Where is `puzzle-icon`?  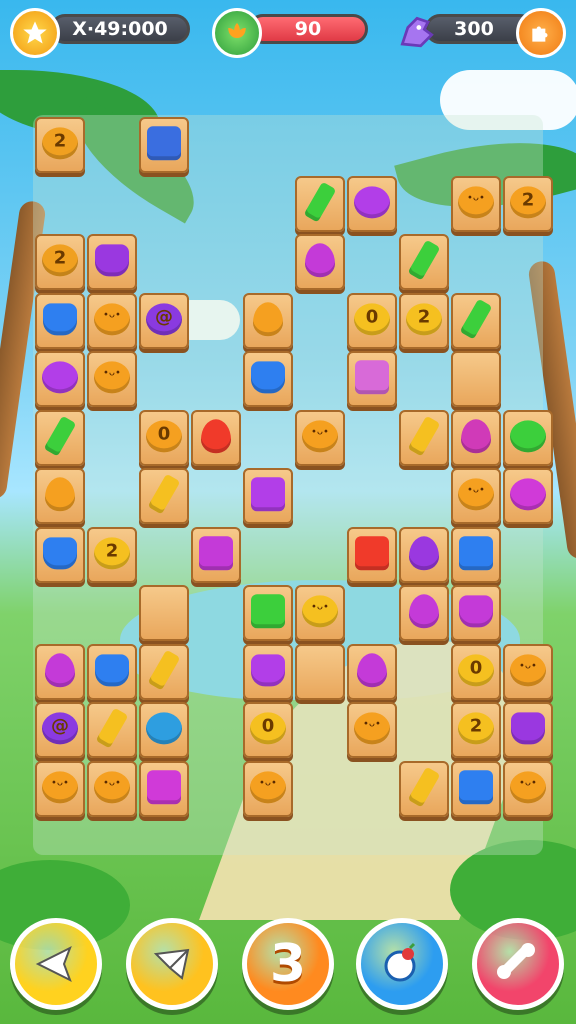 puzzle-icon is located at coordinates (541, 33).